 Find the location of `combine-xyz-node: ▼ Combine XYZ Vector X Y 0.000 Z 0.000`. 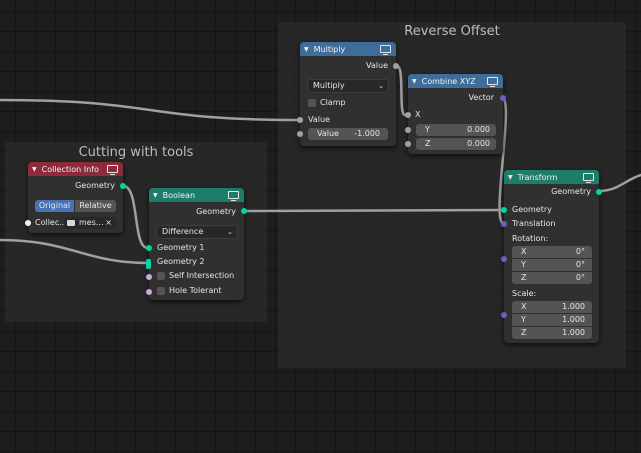

combine-xyz-node: ▼ Combine XYZ Vector X Y 0.000 Z 0.000 is located at coordinates (455, 114).